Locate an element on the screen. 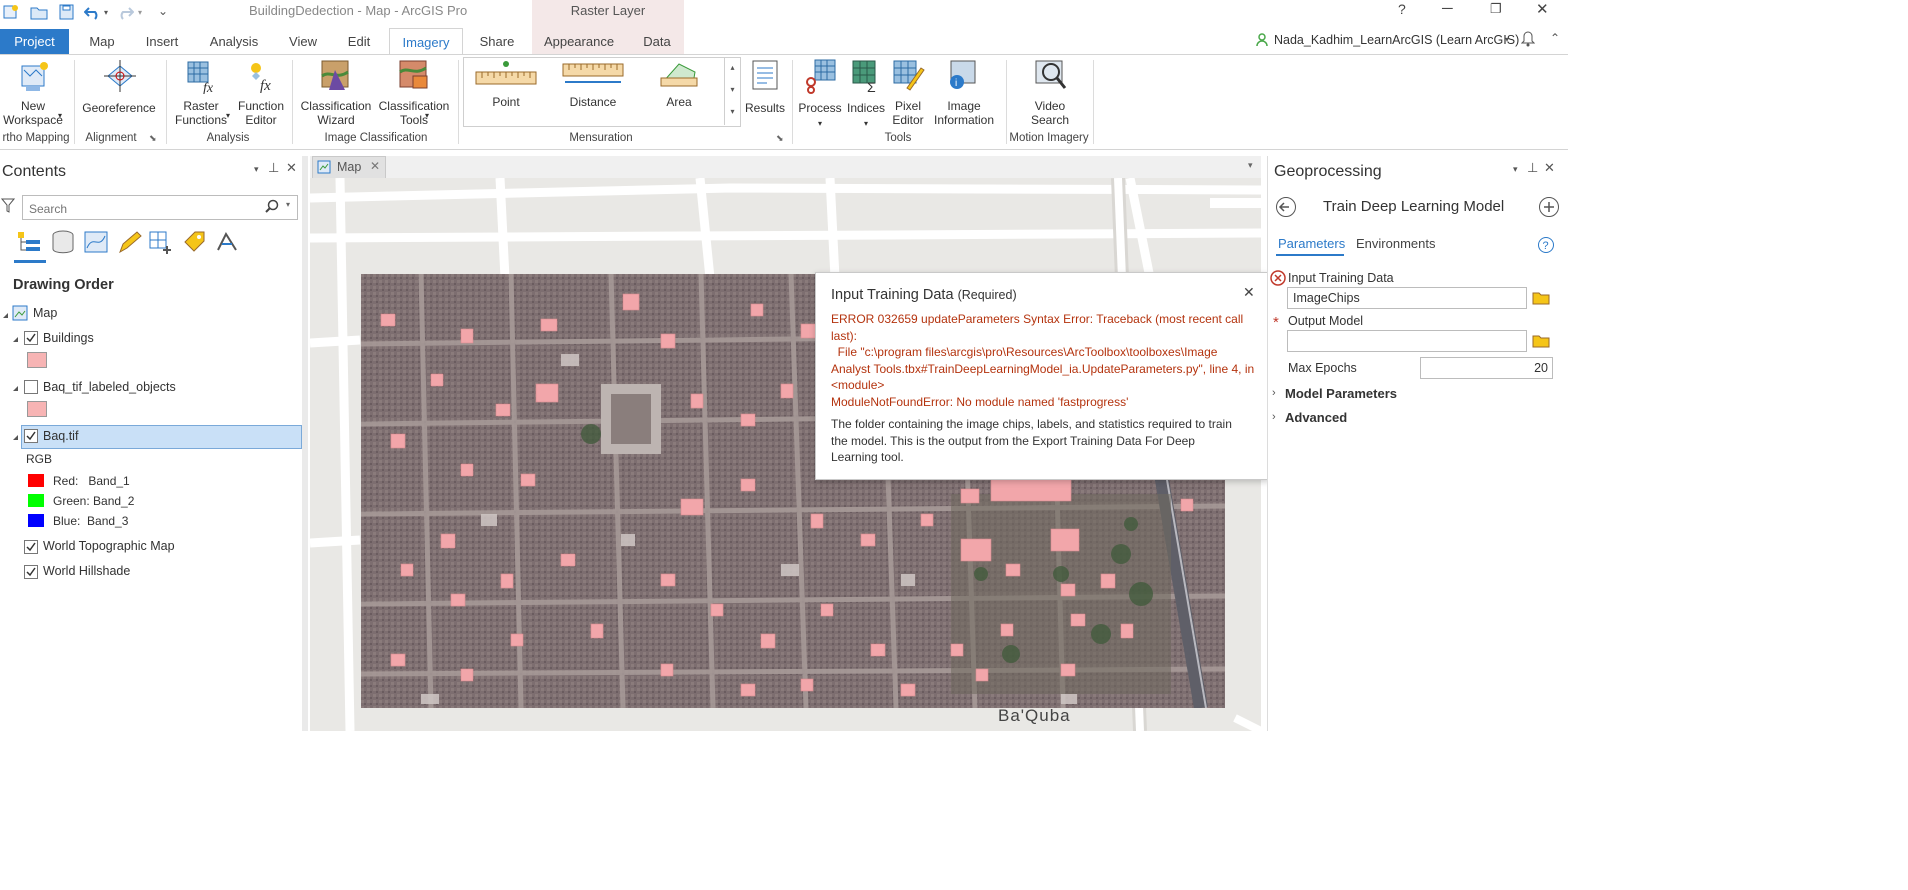 Image resolution: width=1908 pixels, height=890 pixels. tab-insert: Insert is located at coordinates (162, 42).